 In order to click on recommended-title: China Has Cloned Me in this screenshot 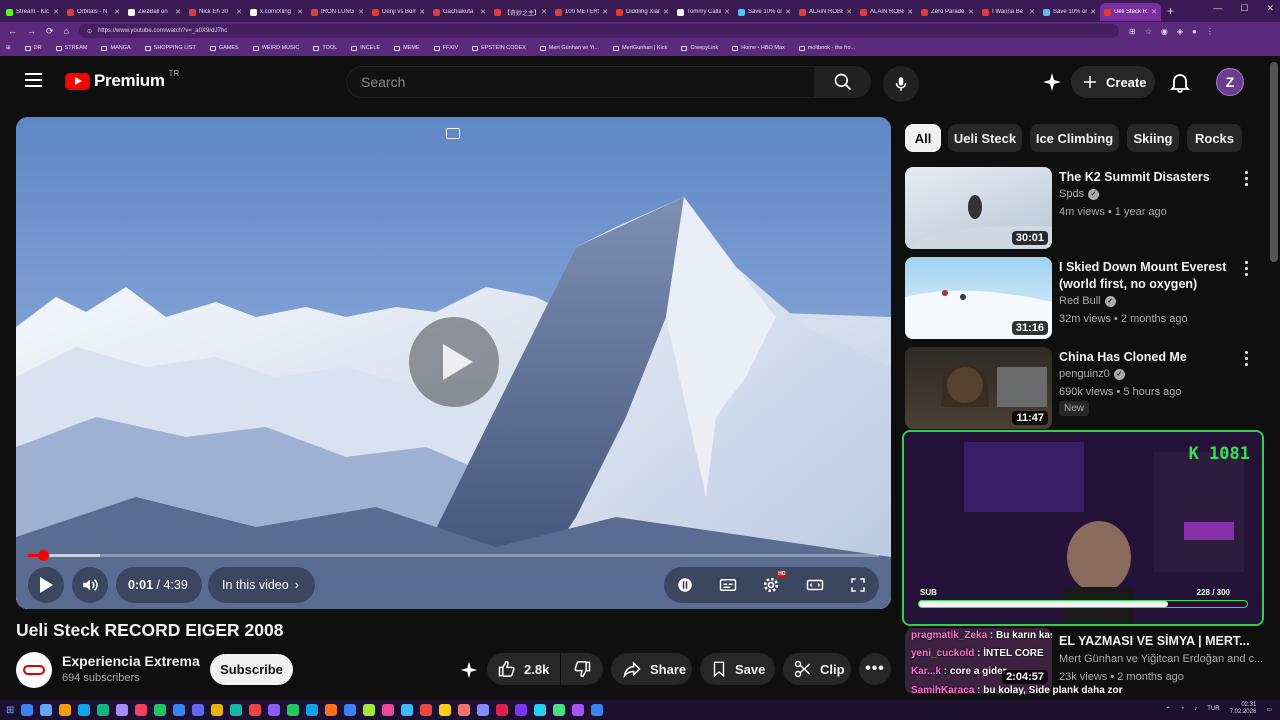, I will do `click(1145, 357)`.